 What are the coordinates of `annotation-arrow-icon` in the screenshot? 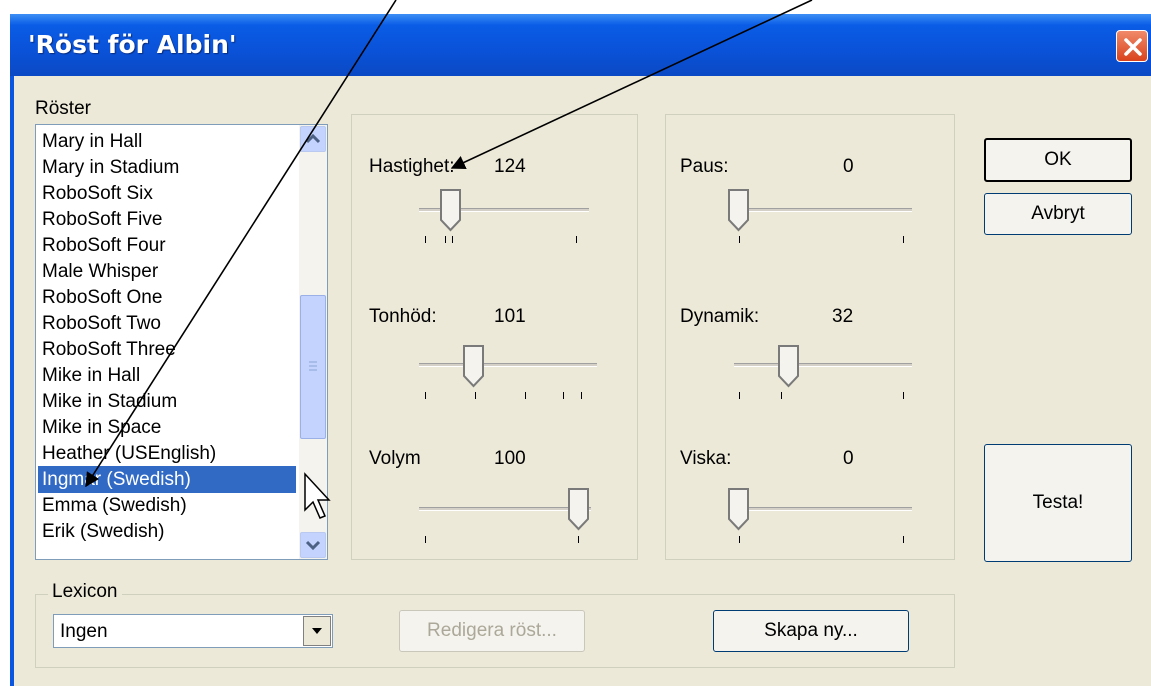 It's located at (631, 85).